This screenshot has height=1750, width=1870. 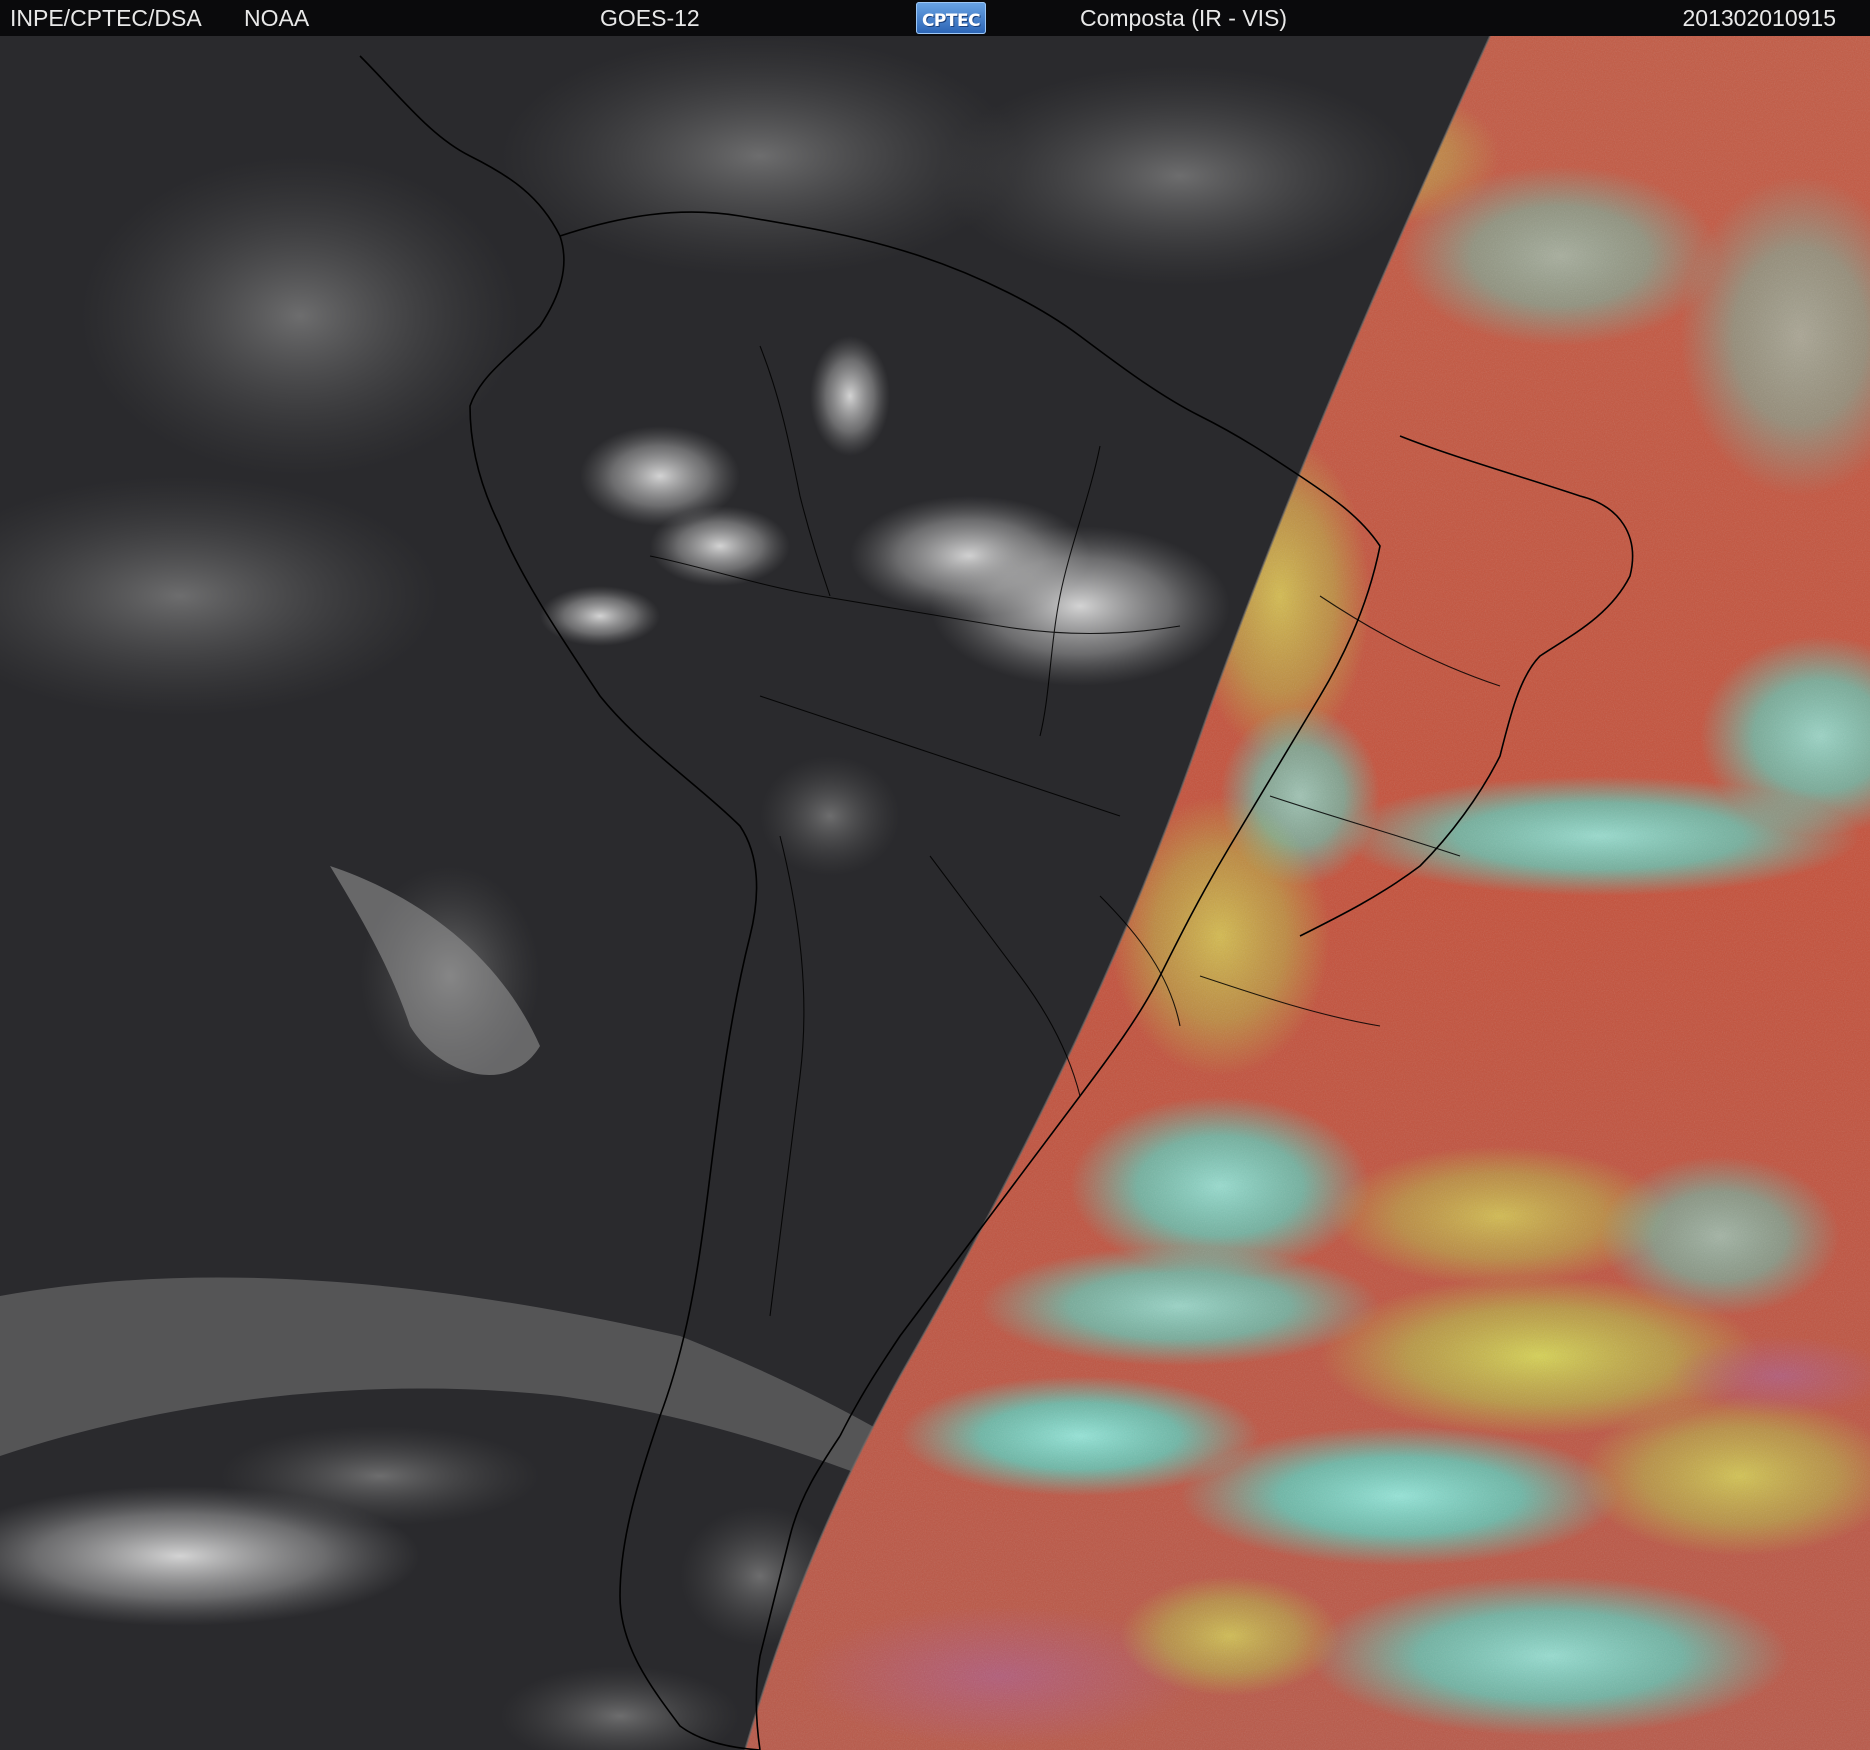 What do you see at coordinates (1759, 18) in the screenshot?
I see `timestamp-label: 201302010915` at bounding box center [1759, 18].